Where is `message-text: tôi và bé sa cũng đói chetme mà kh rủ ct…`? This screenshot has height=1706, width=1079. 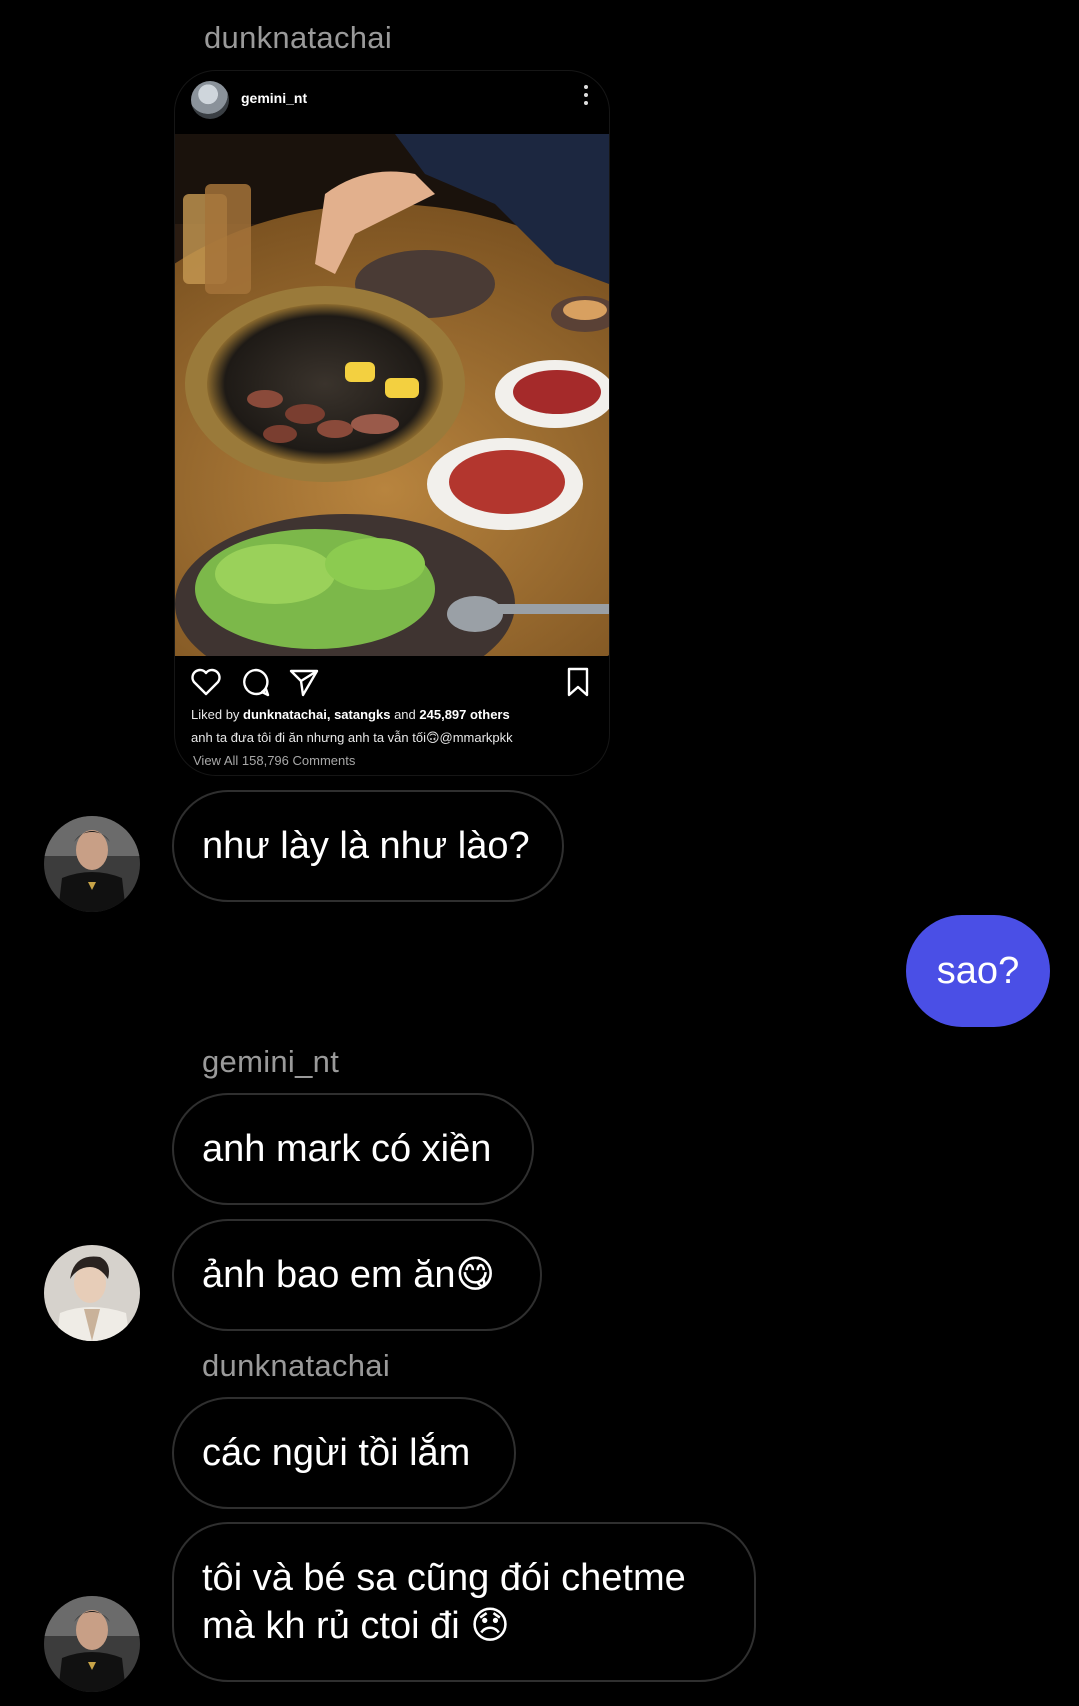
message-text: tôi và bé sa cũng đói chetme mà kh rủ ct… is located at coordinates (444, 1602).